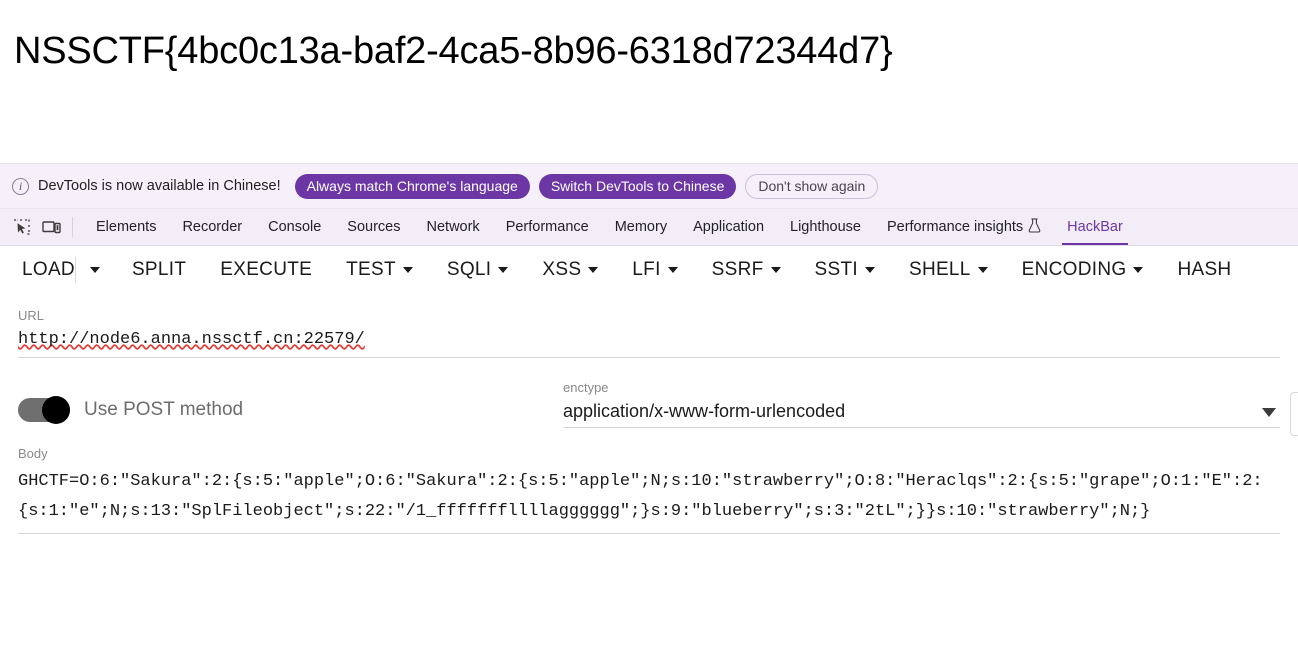 The image size is (1298, 655). What do you see at coordinates (939, 269) in the screenshot?
I see `hackbar-item-label: SHELL` at bounding box center [939, 269].